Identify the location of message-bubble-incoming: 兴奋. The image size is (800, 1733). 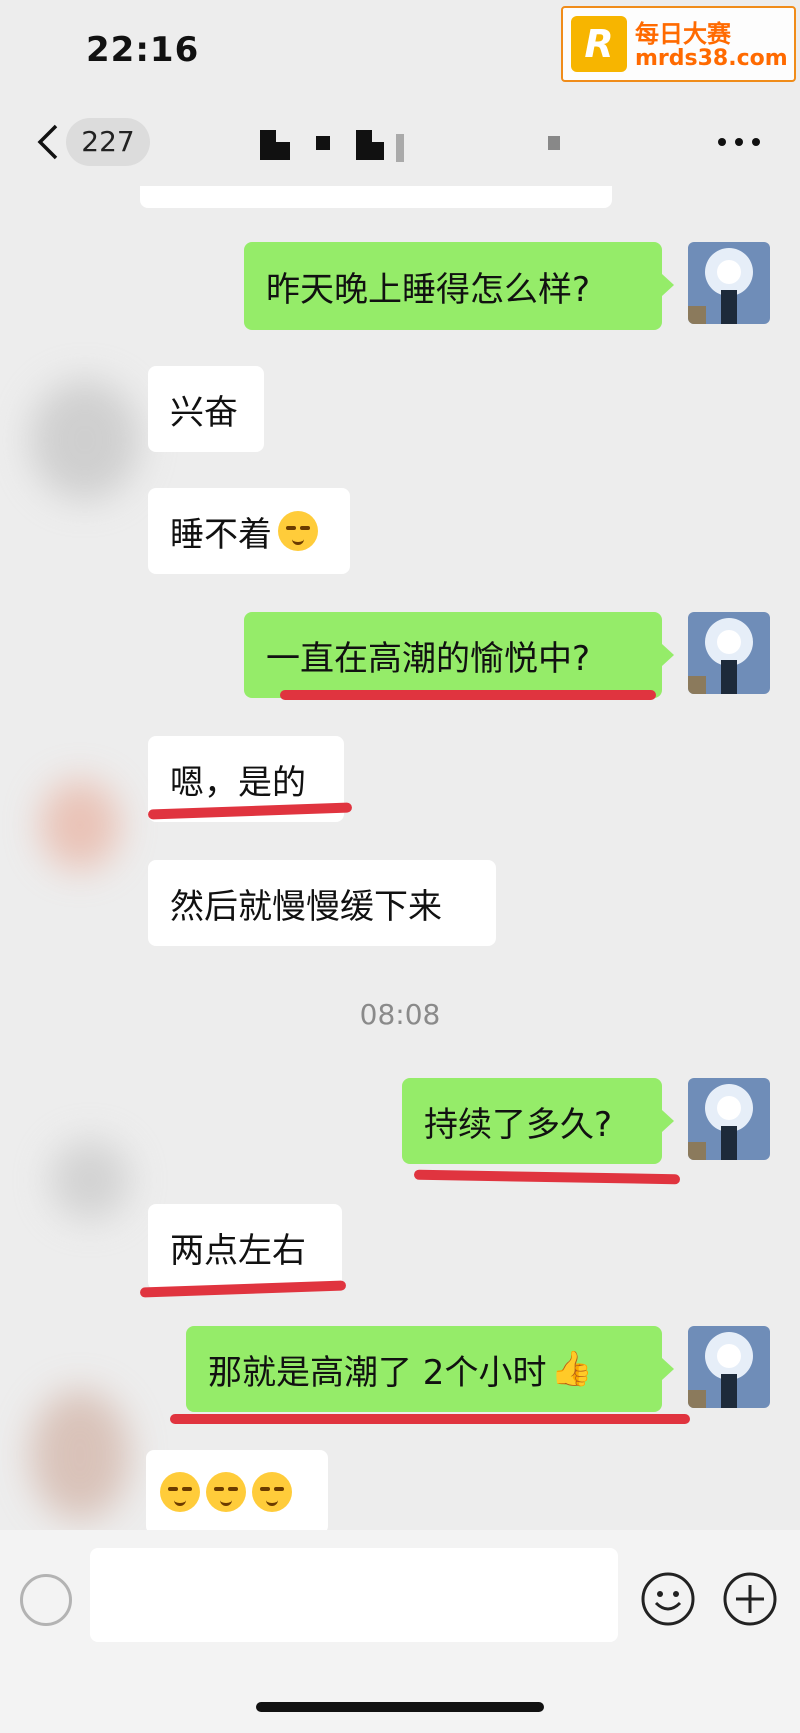
(206, 409).